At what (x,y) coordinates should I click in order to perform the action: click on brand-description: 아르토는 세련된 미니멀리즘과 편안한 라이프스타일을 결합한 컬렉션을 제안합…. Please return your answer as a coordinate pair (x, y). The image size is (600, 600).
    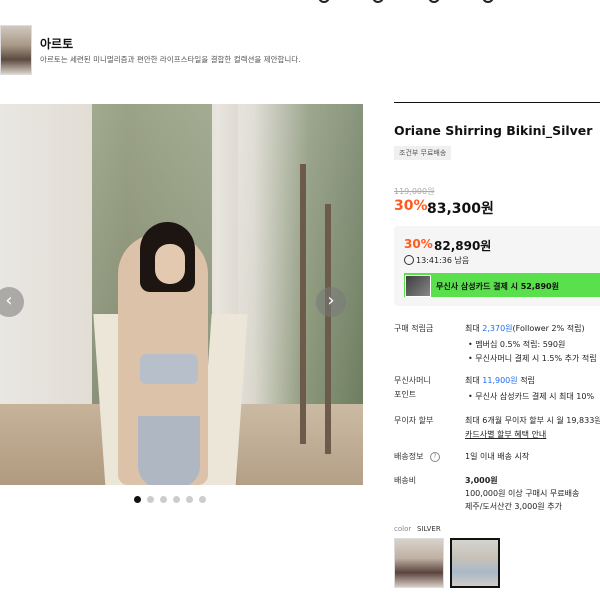
    Looking at the image, I should click on (170, 59).